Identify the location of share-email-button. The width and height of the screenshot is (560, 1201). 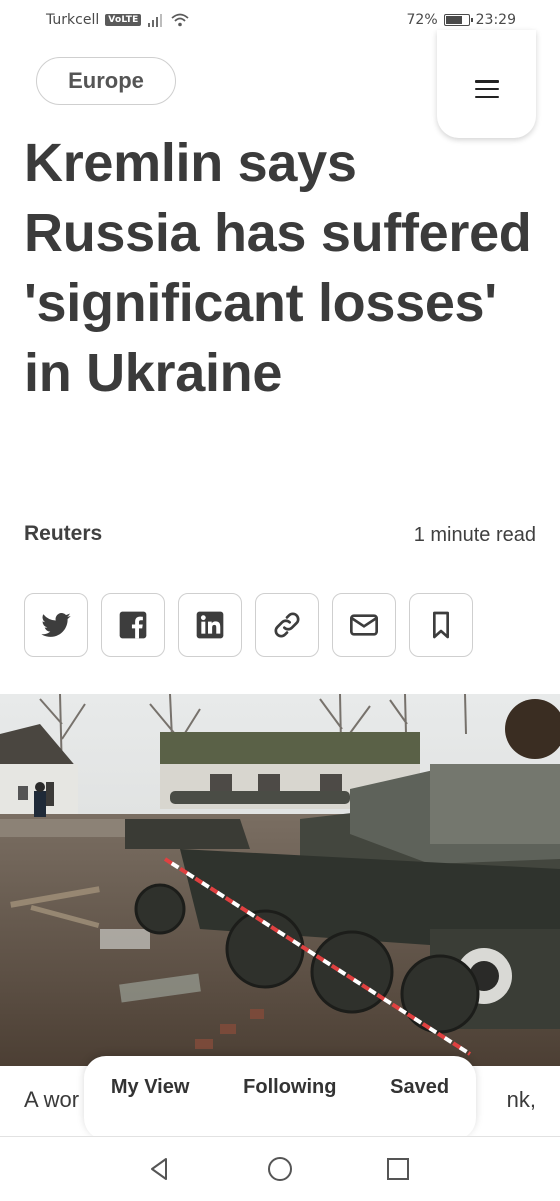
(364, 625).